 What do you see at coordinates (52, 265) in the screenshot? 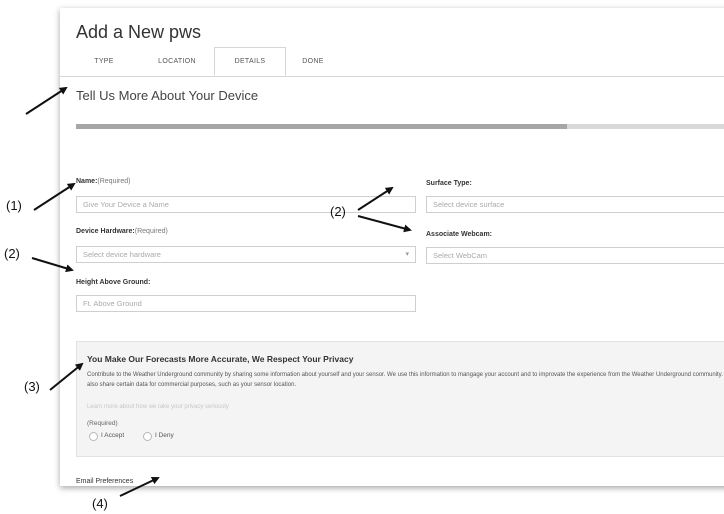
I see `arrow-2-left` at bounding box center [52, 265].